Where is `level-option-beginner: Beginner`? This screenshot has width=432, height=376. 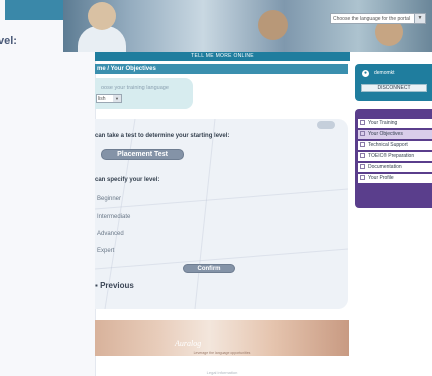 level-option-beginner: Beginner is located at coordinates (109, 199).